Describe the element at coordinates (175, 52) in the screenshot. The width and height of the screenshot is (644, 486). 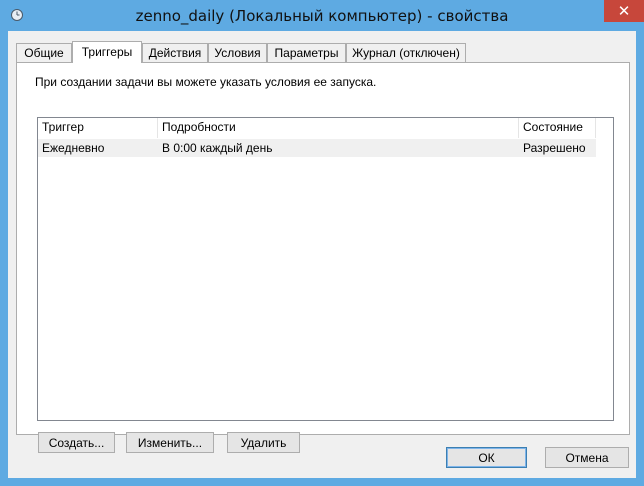
I see `tab-actions: Действия` at that location.